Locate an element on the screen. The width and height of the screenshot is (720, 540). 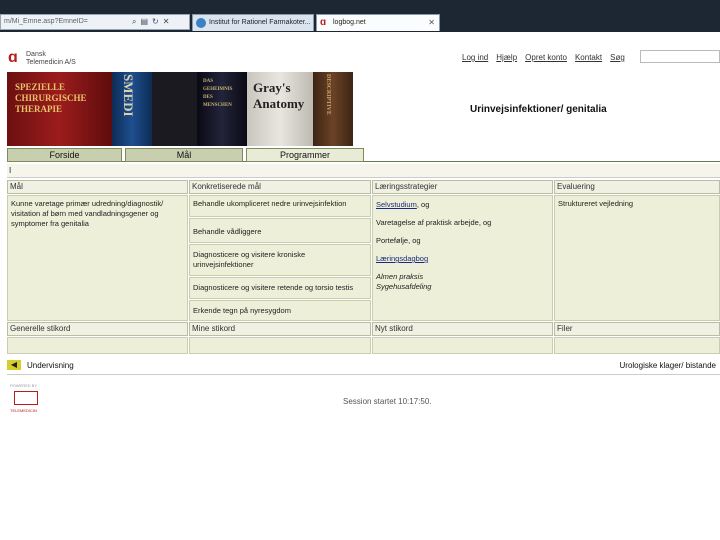
book-spine: DAS GEHEIMNIS DES MENSCHEN is located at coordinates (222, 109).